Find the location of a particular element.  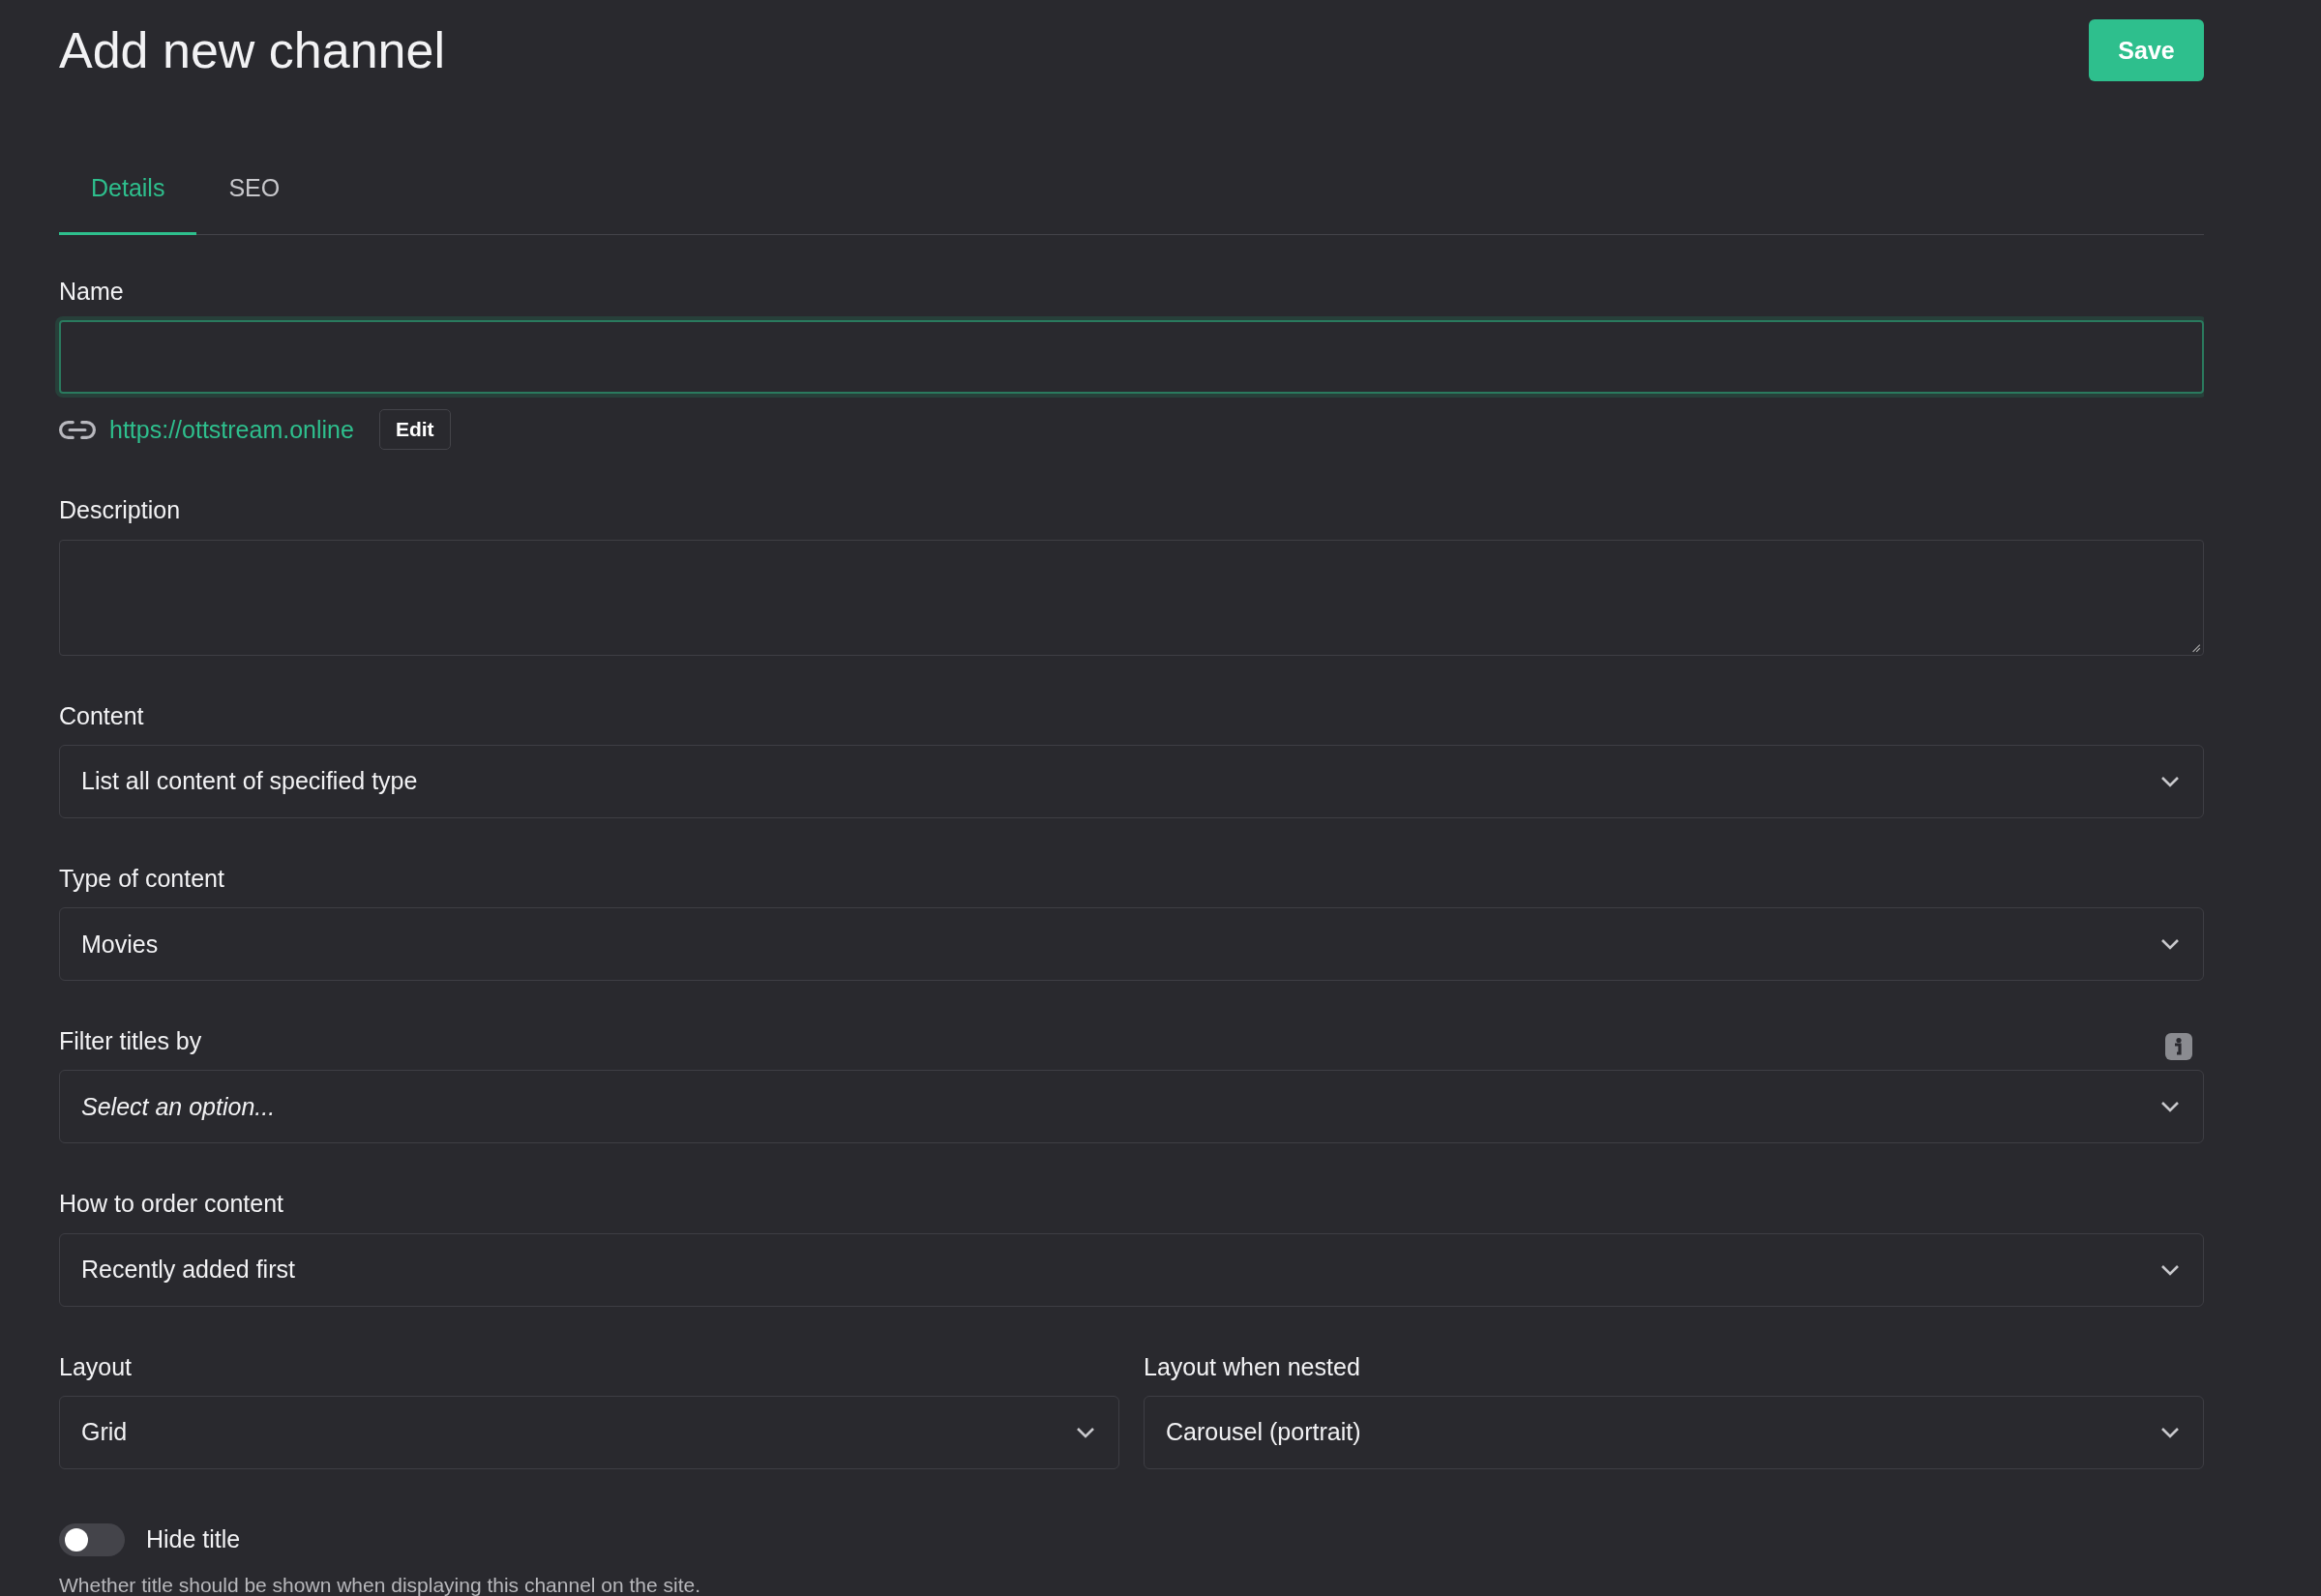

field-label: Type of content is located at coordinates (141, 878).